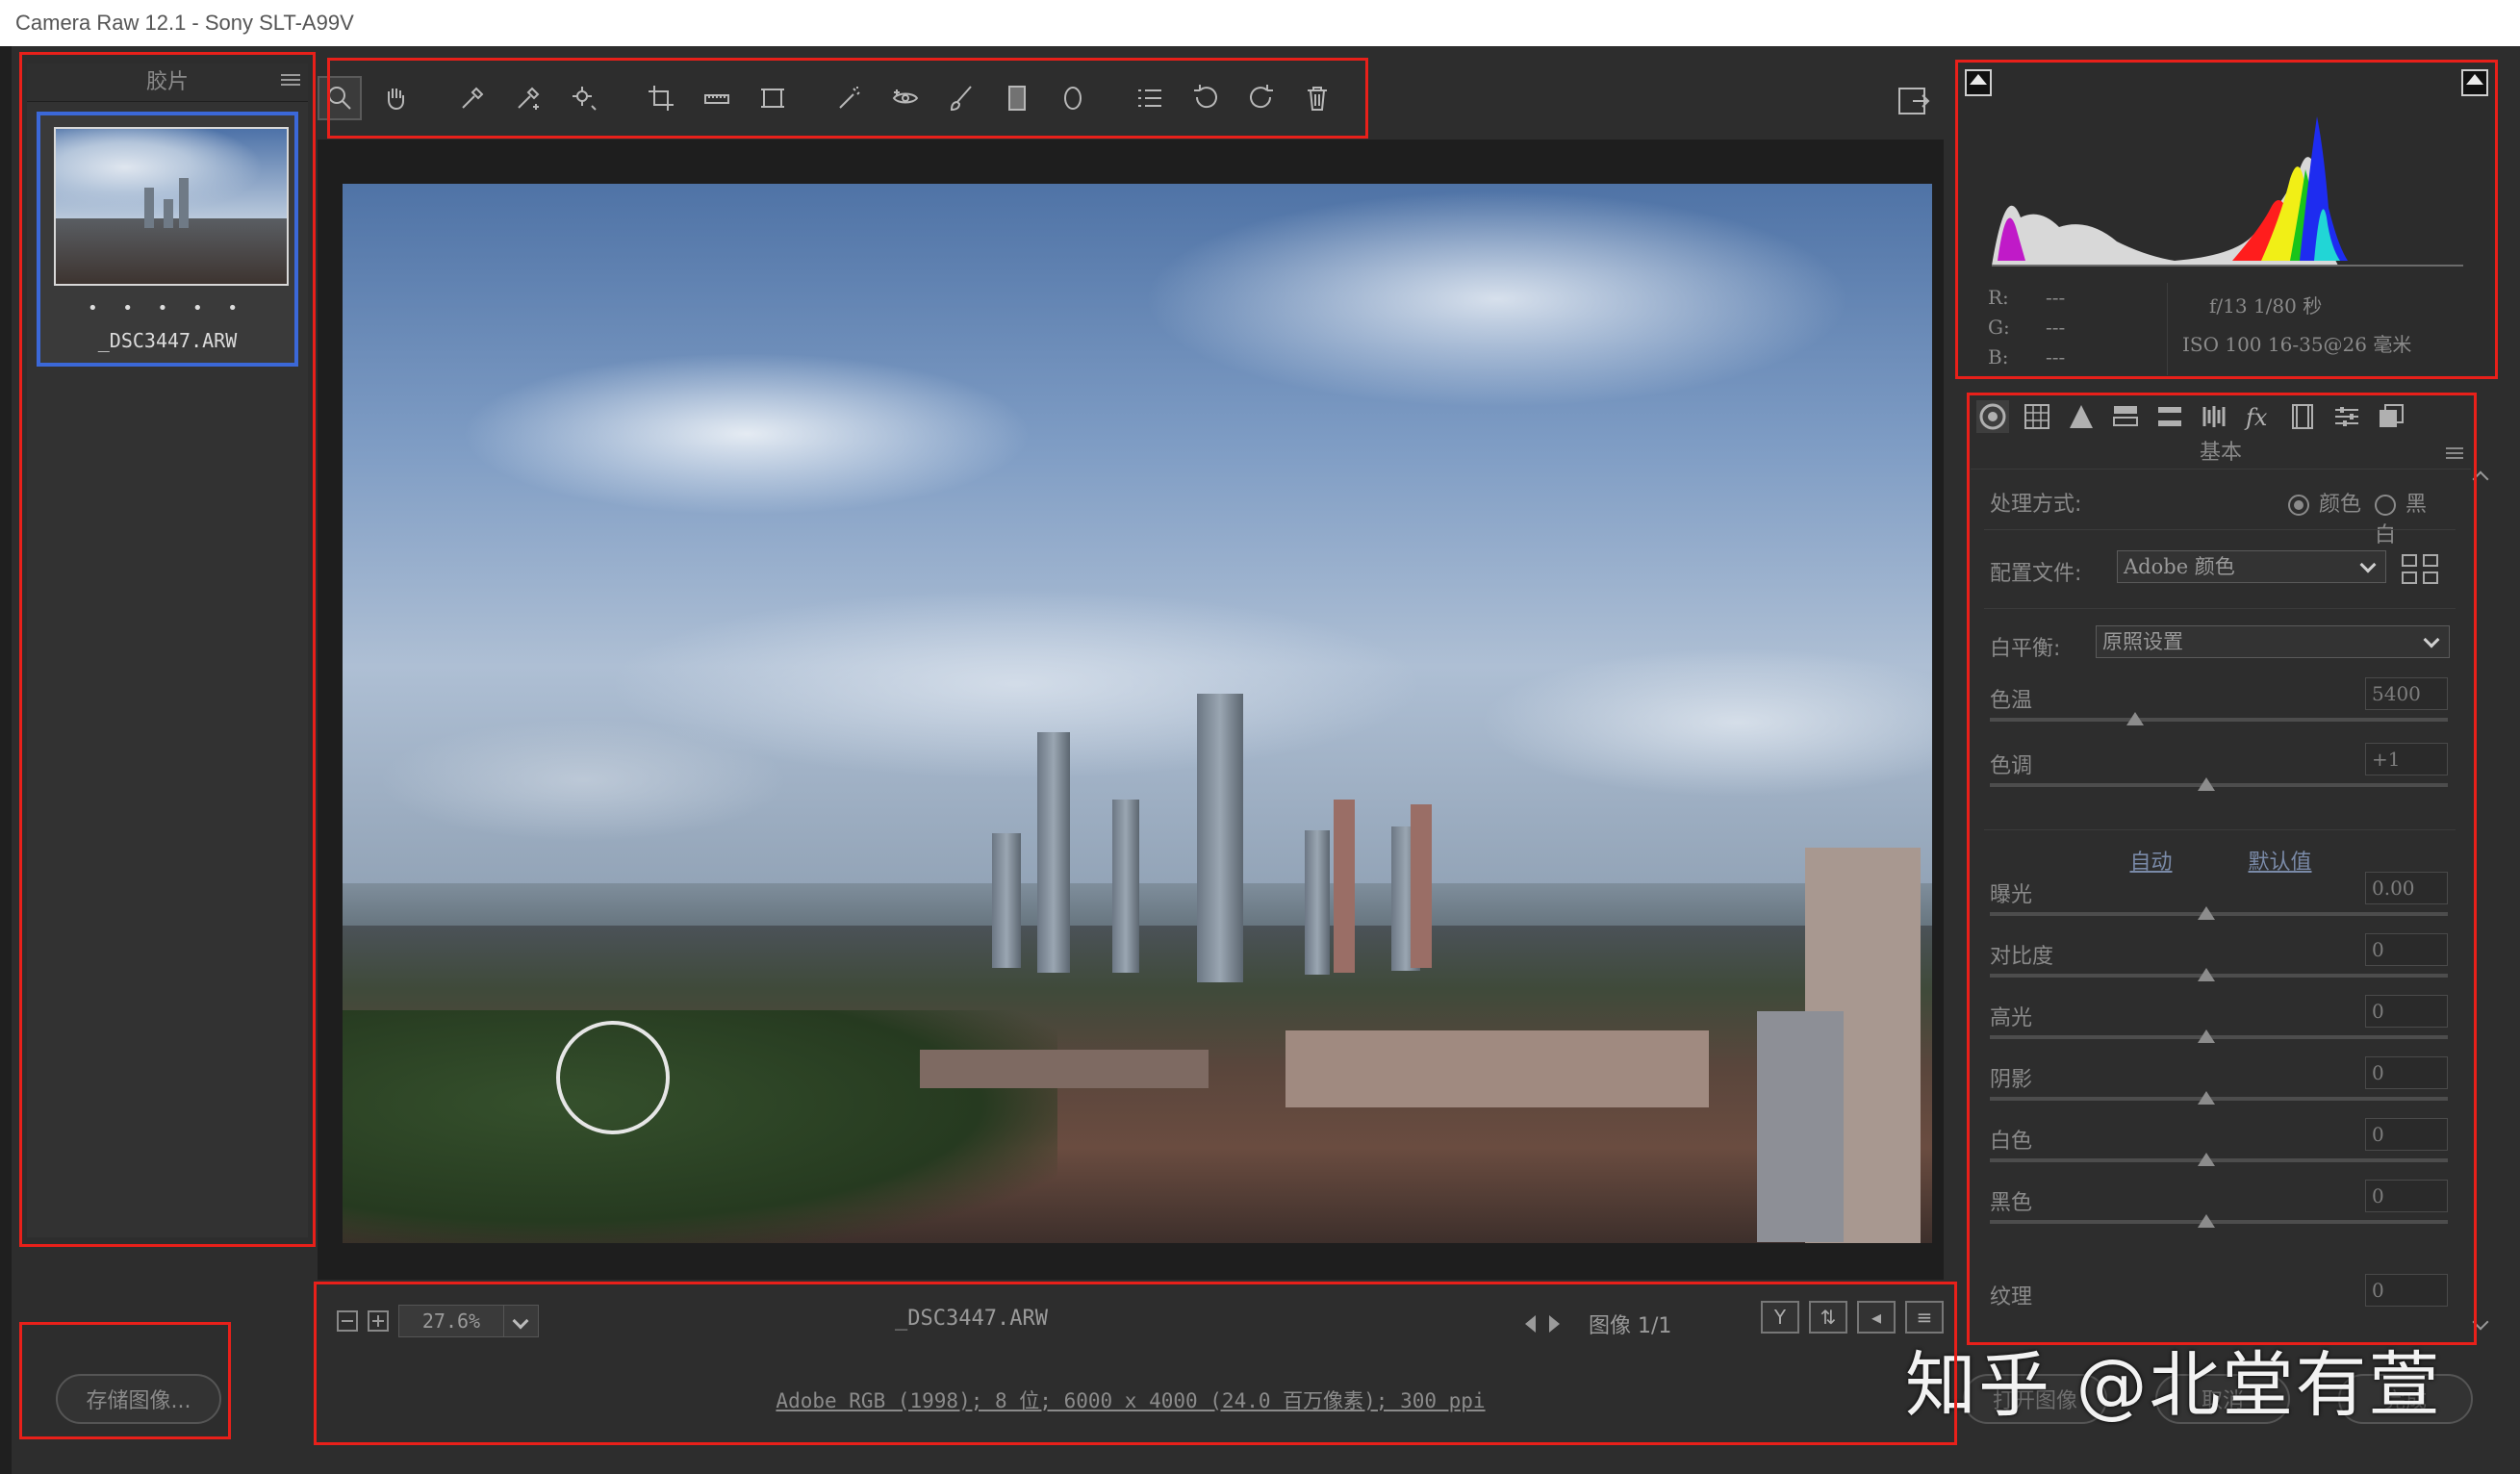 The image size is (2520, 1474). Describe the element at coordinates (584, 98) in the screenshot. I see `targeted-adjustment-icon` at that location.